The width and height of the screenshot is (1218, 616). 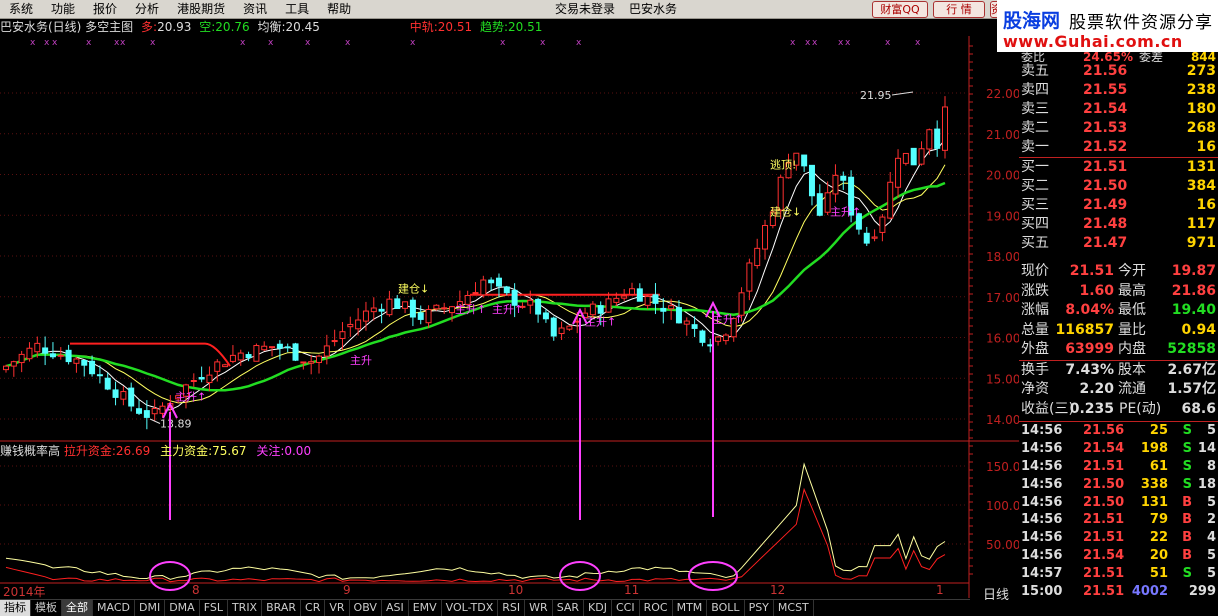 I want to click on indicator-tab: DMI, so click(x=150, y=608).